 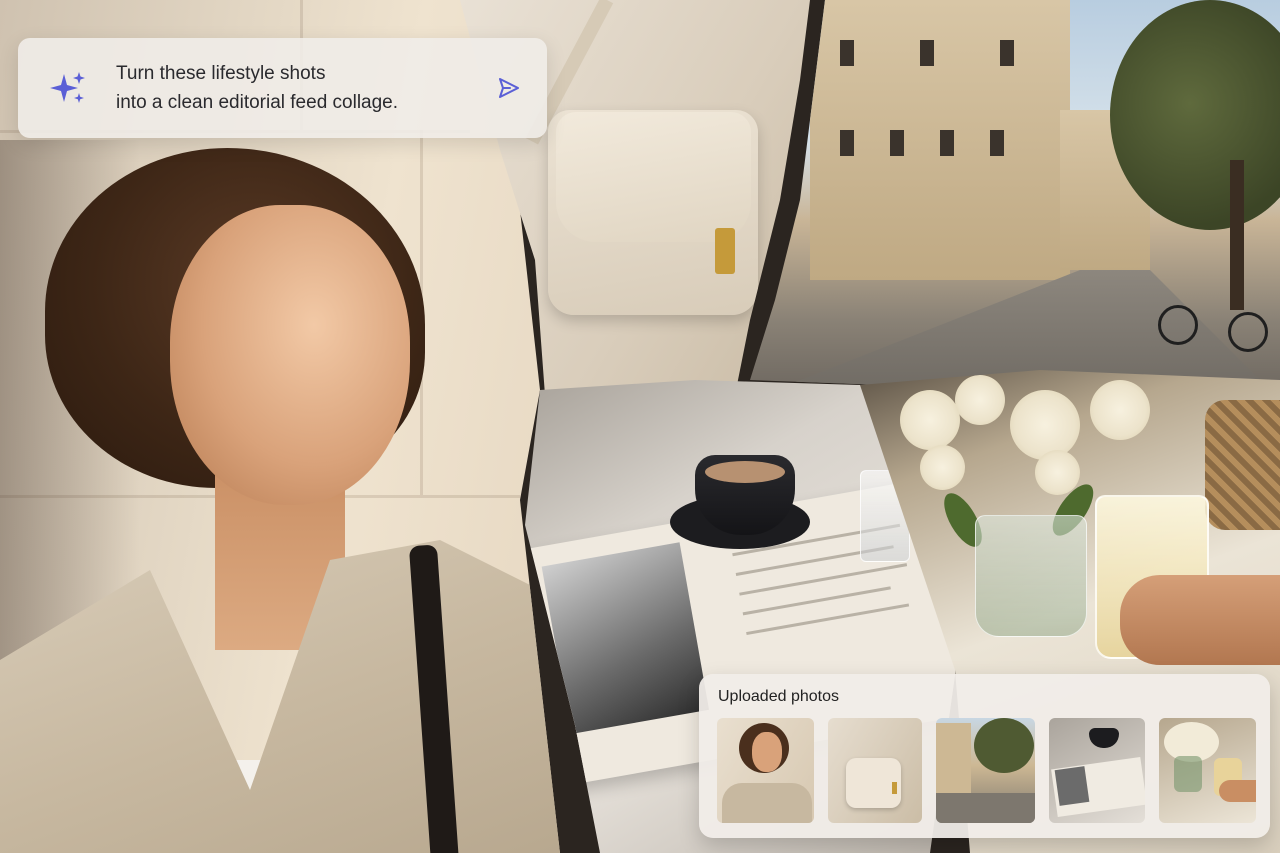 What do you see at coordinates (1207, 770) in the screenshot?
I see `thumbnail-flowers` at bounding box center [1207, 770].